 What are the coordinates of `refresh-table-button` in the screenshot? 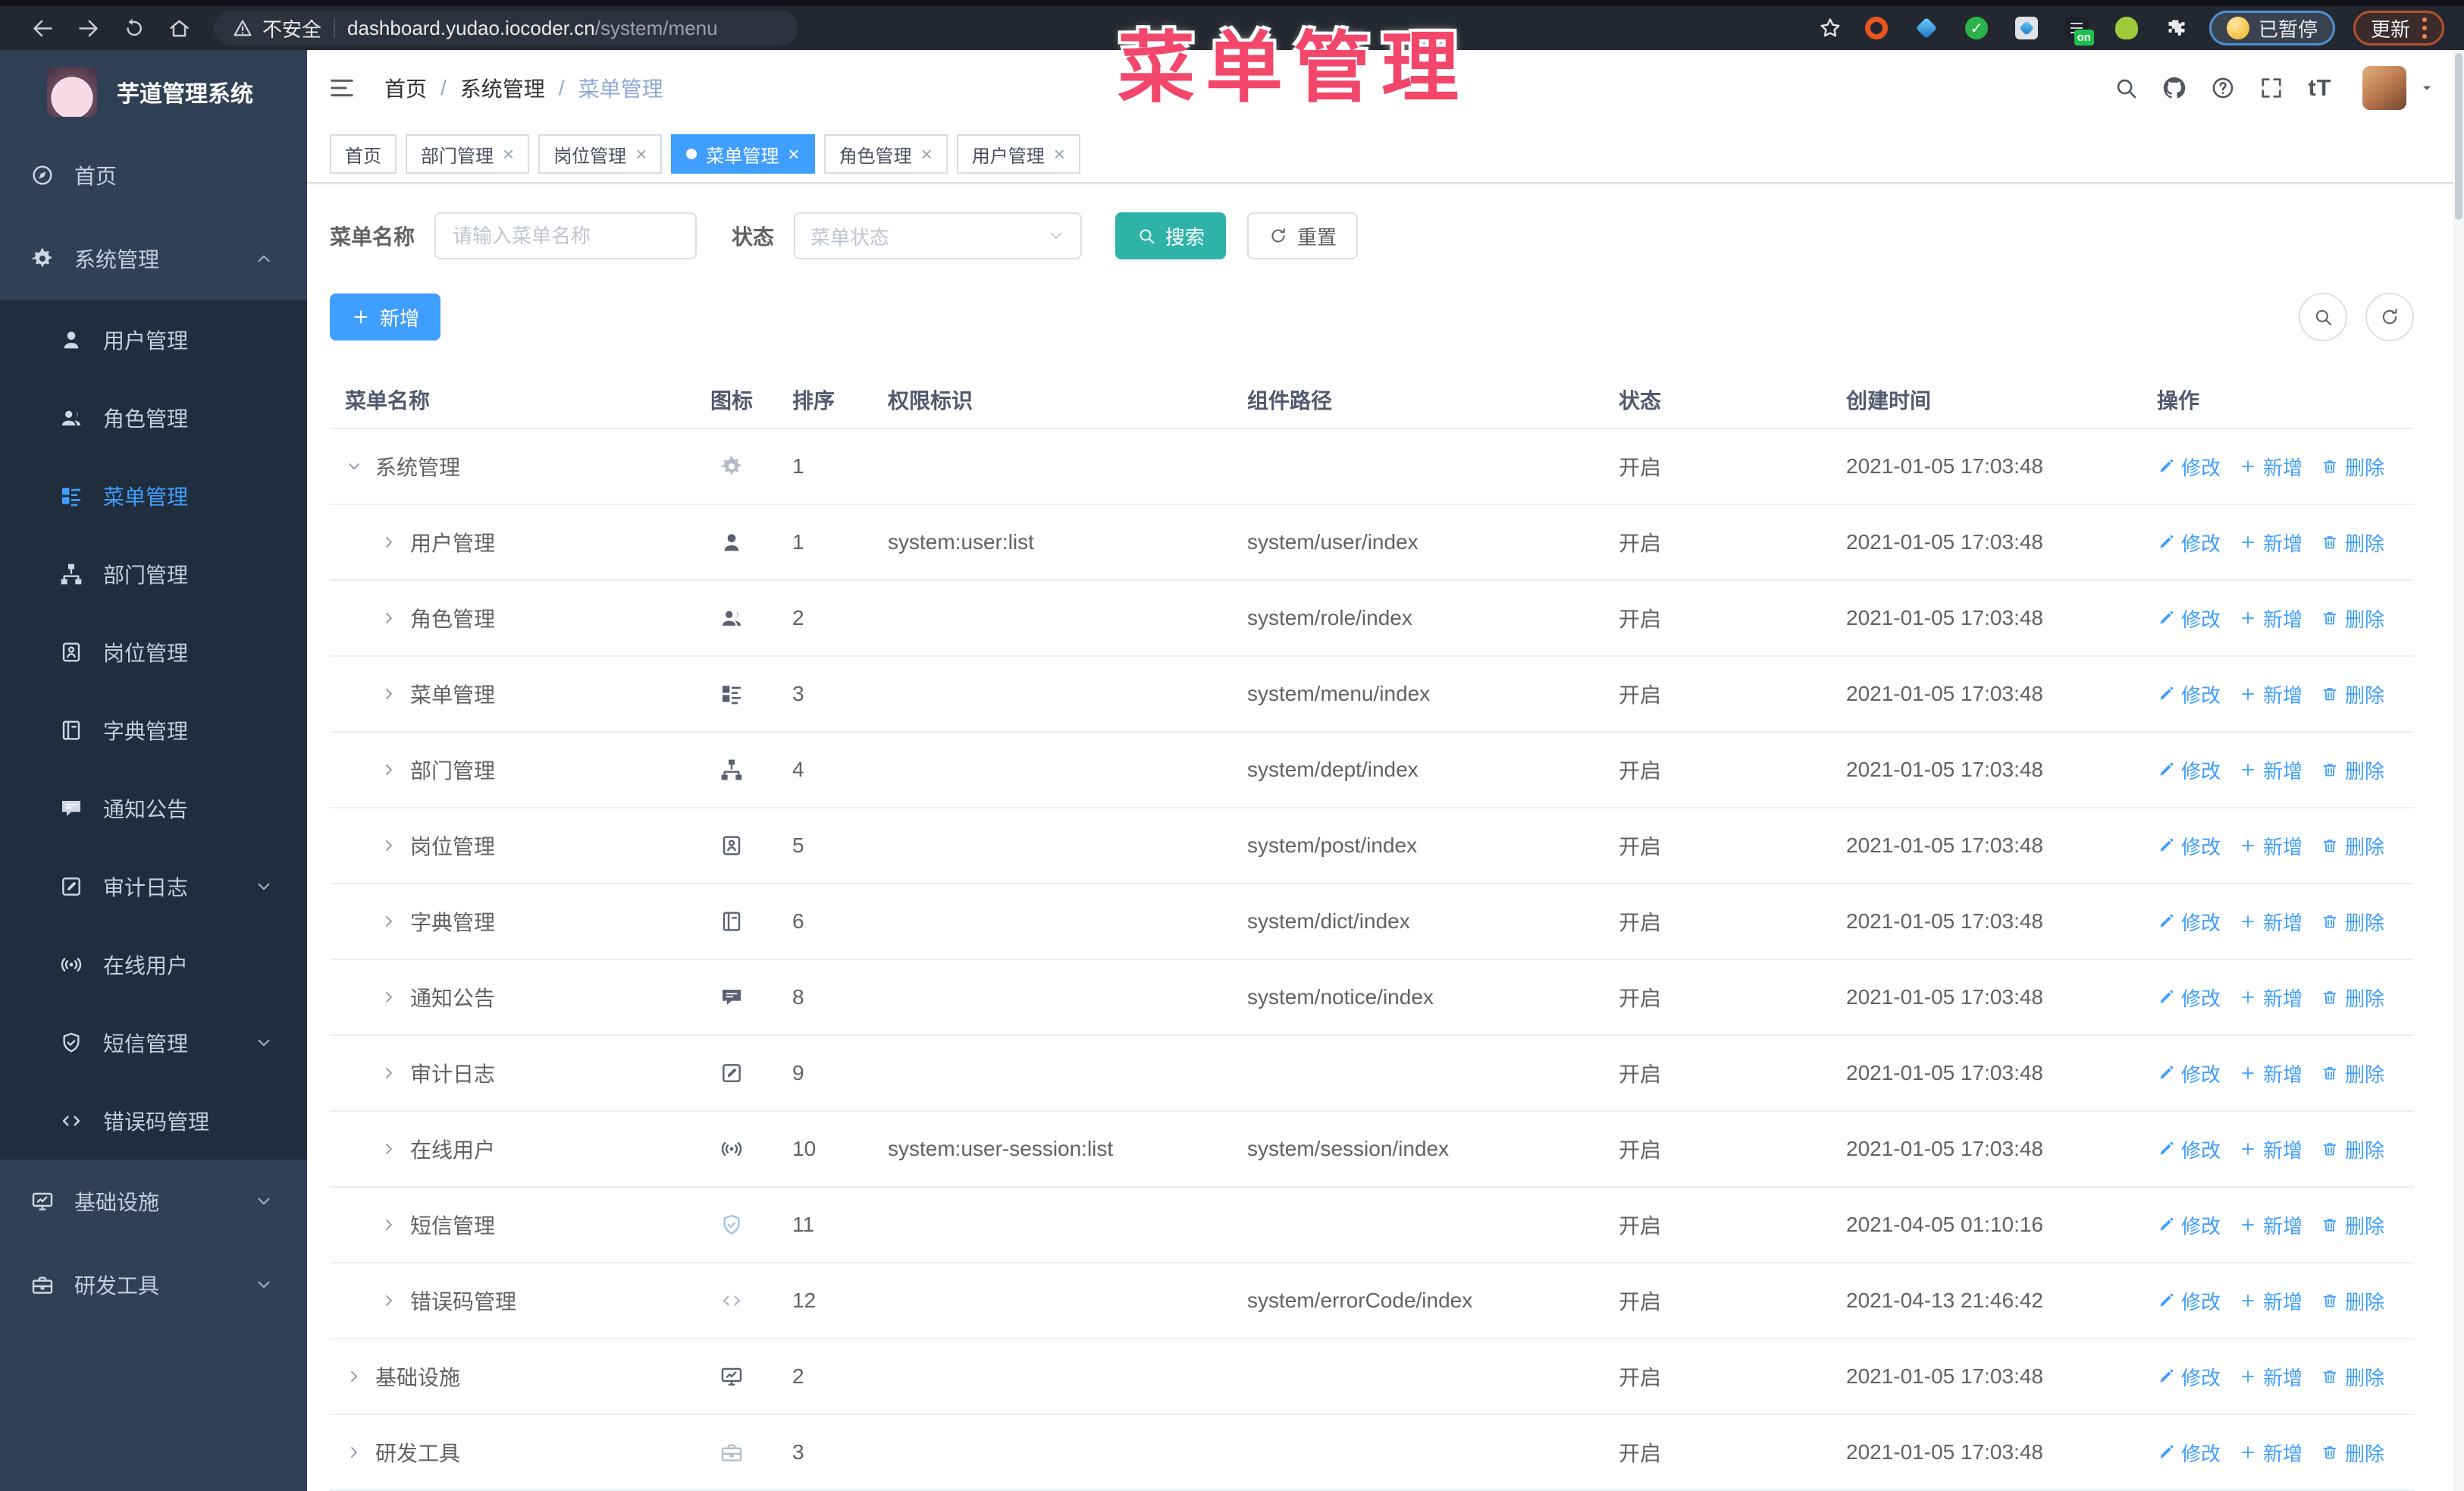 It's located at (2390, 317).